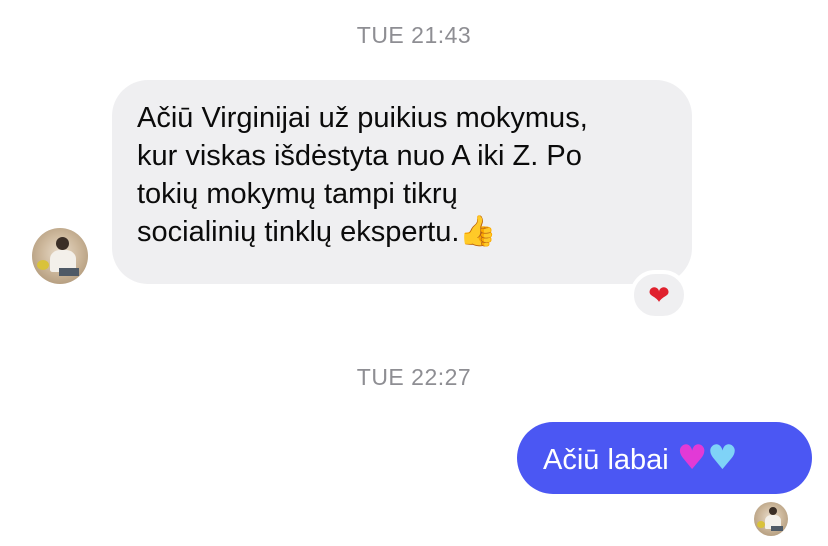 The height and width of the screenshot is (546, 828). Describe the element at coordinates (414, 35) in the screenshot. I see `timestamp: TUE 21:43` at that location.